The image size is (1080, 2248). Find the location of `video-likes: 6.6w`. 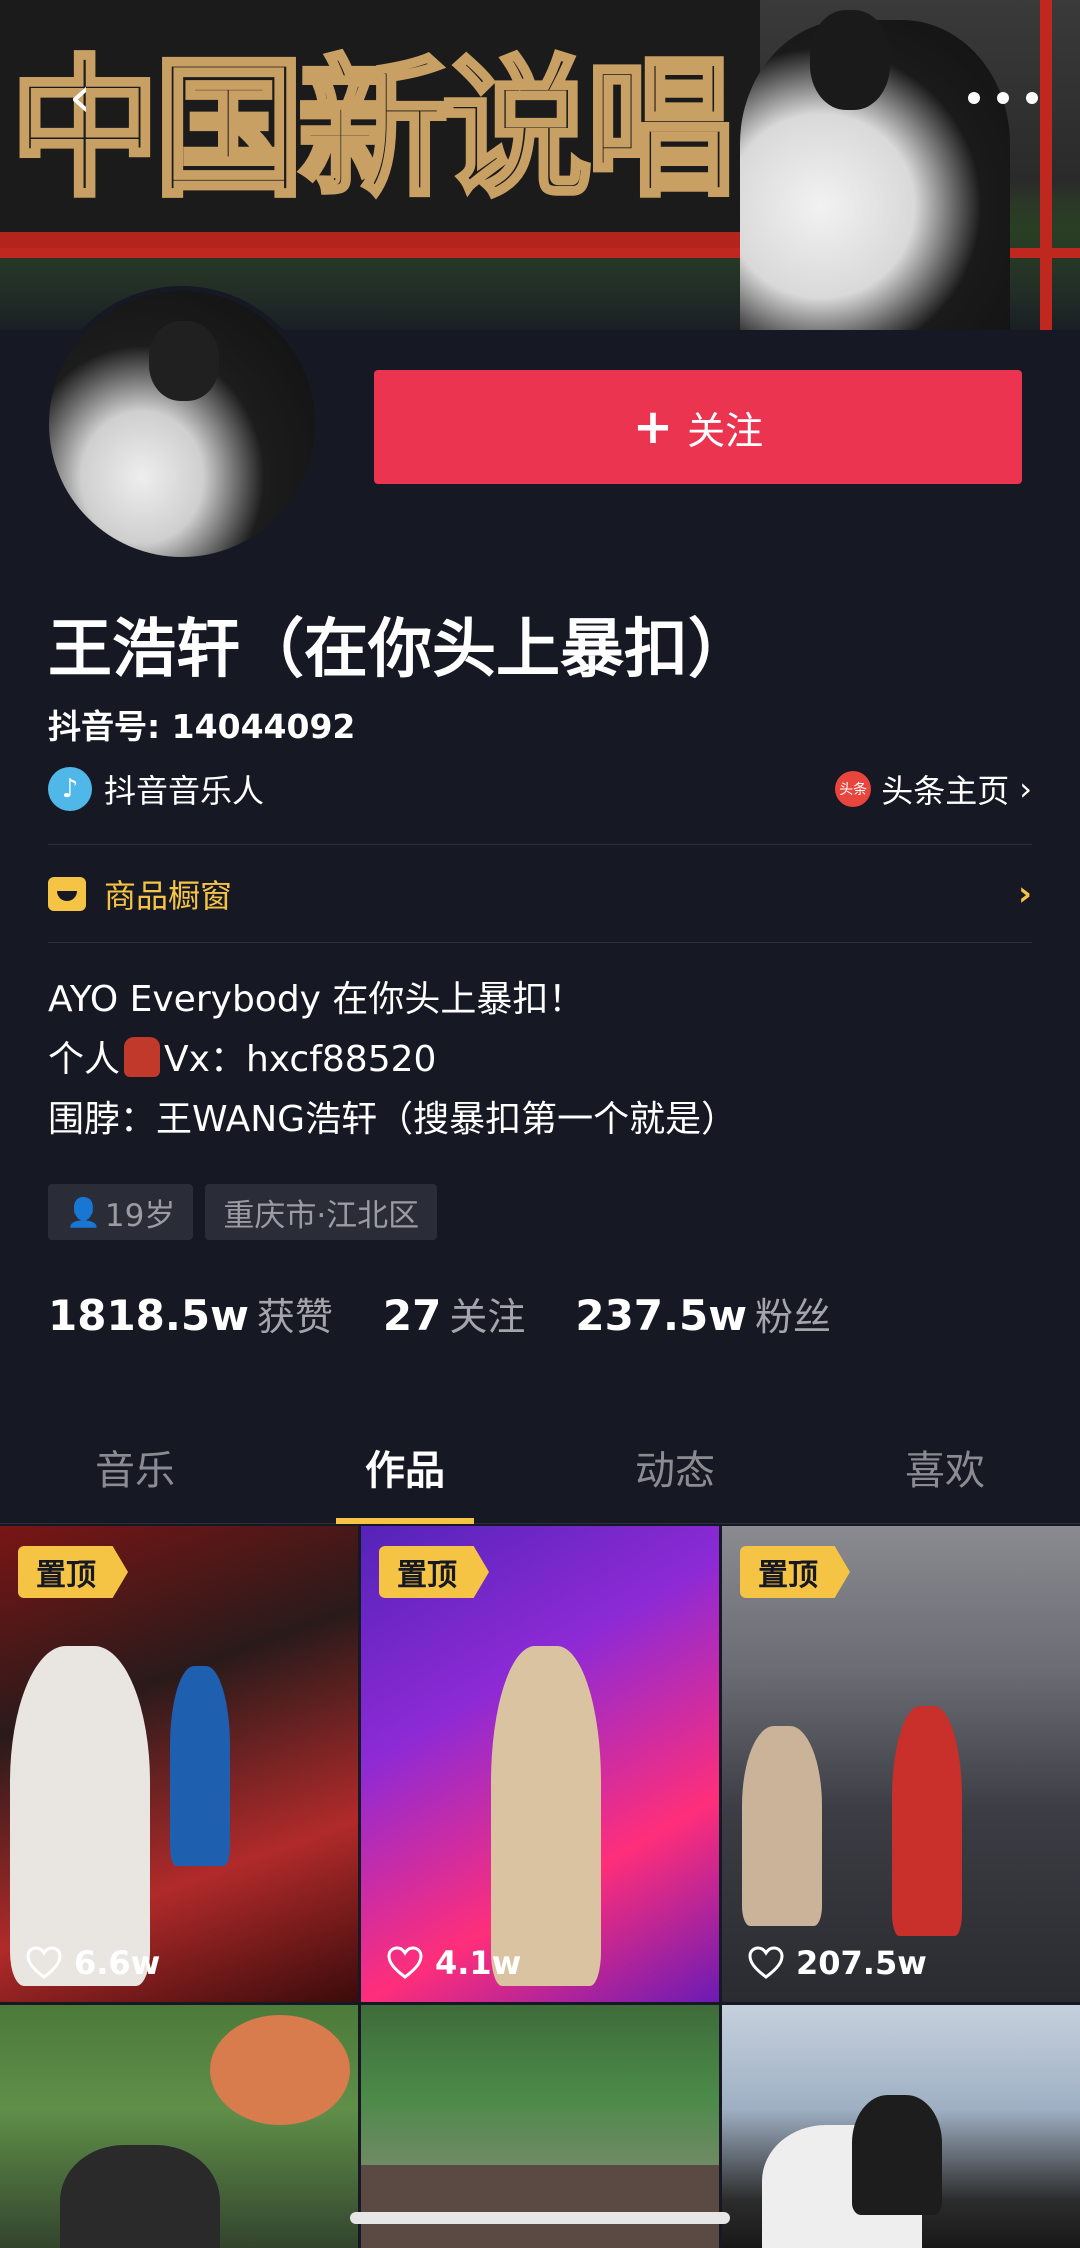

video-likes: 6.6w is located at coordinates (93, 1963).